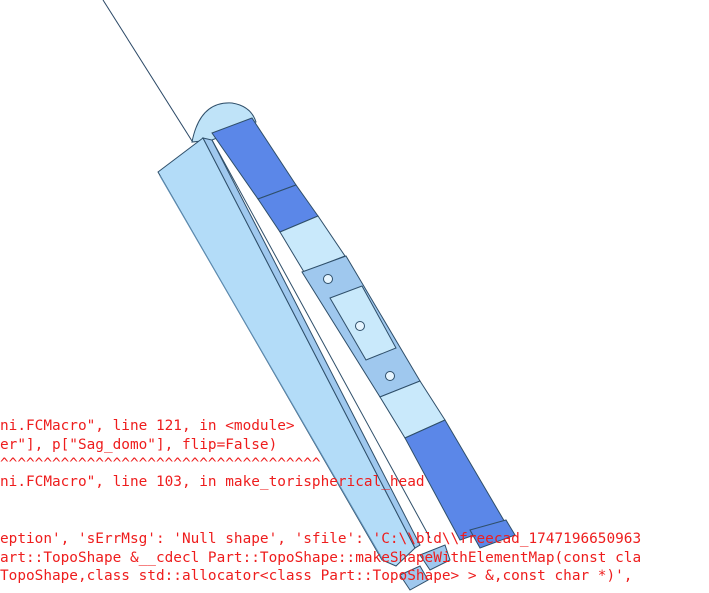  What do you see at coordinates (147, 71) in the screenshot?
I see `construction-line` at bounding box center [147, 71].